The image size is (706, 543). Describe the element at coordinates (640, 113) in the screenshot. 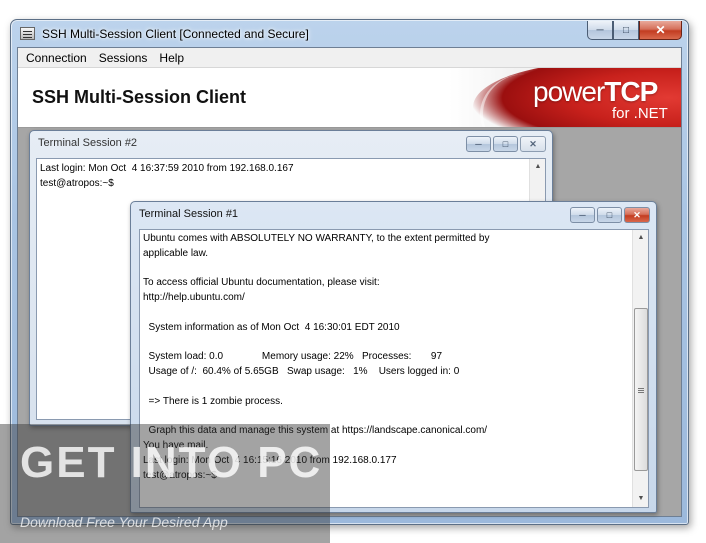

I see `logo-subtext: for .NET` at that location.